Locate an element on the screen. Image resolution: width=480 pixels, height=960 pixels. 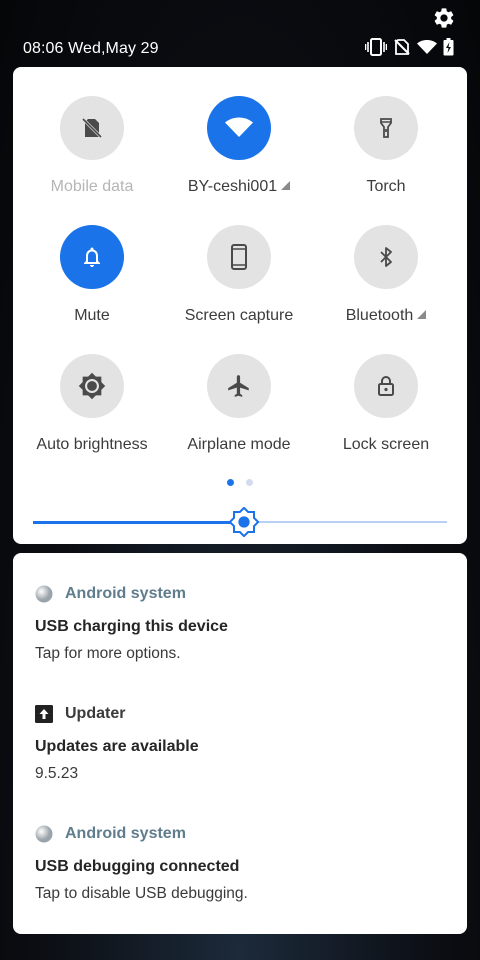
page-indicator is located at coordinates (240, 482).